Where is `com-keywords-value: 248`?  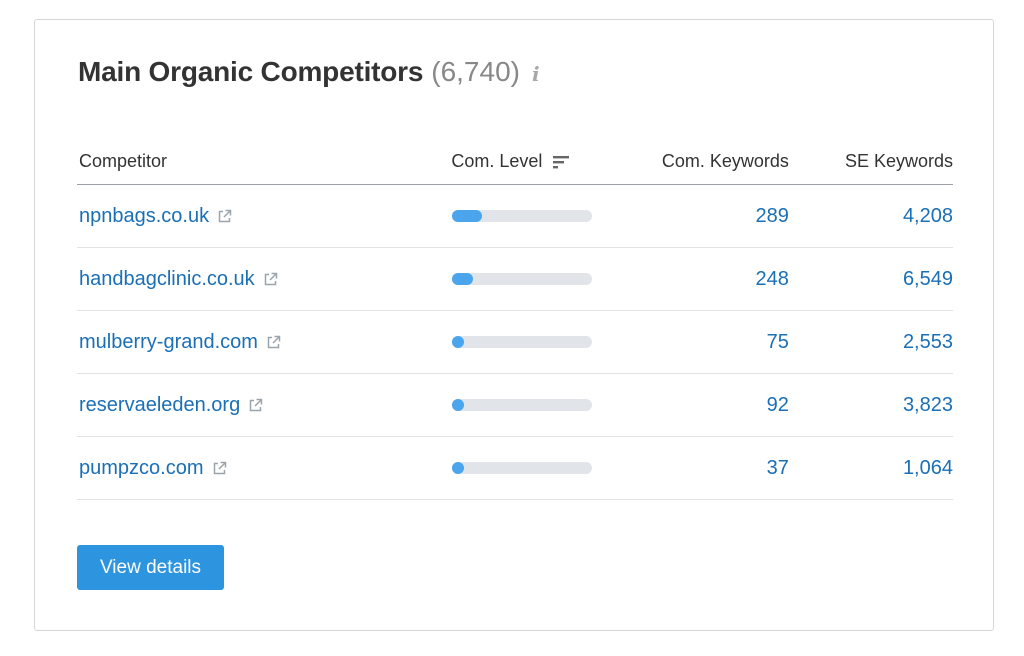
com-keywords-value: 248 is located at coordinates (772, 279).